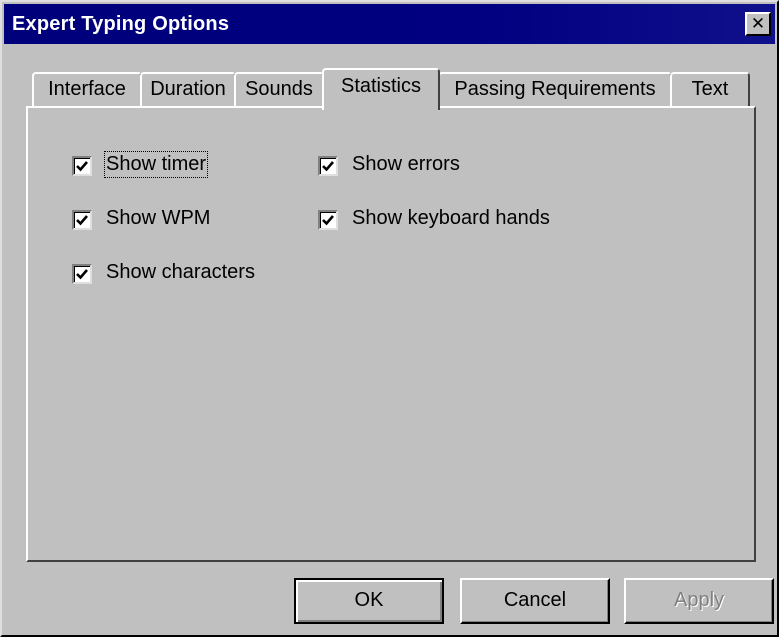 This screenshot has height=637, width=779. Describe the element at coordinates (279, 90) in the screenshot. I see `tab-sounds: Sounds` at that location.